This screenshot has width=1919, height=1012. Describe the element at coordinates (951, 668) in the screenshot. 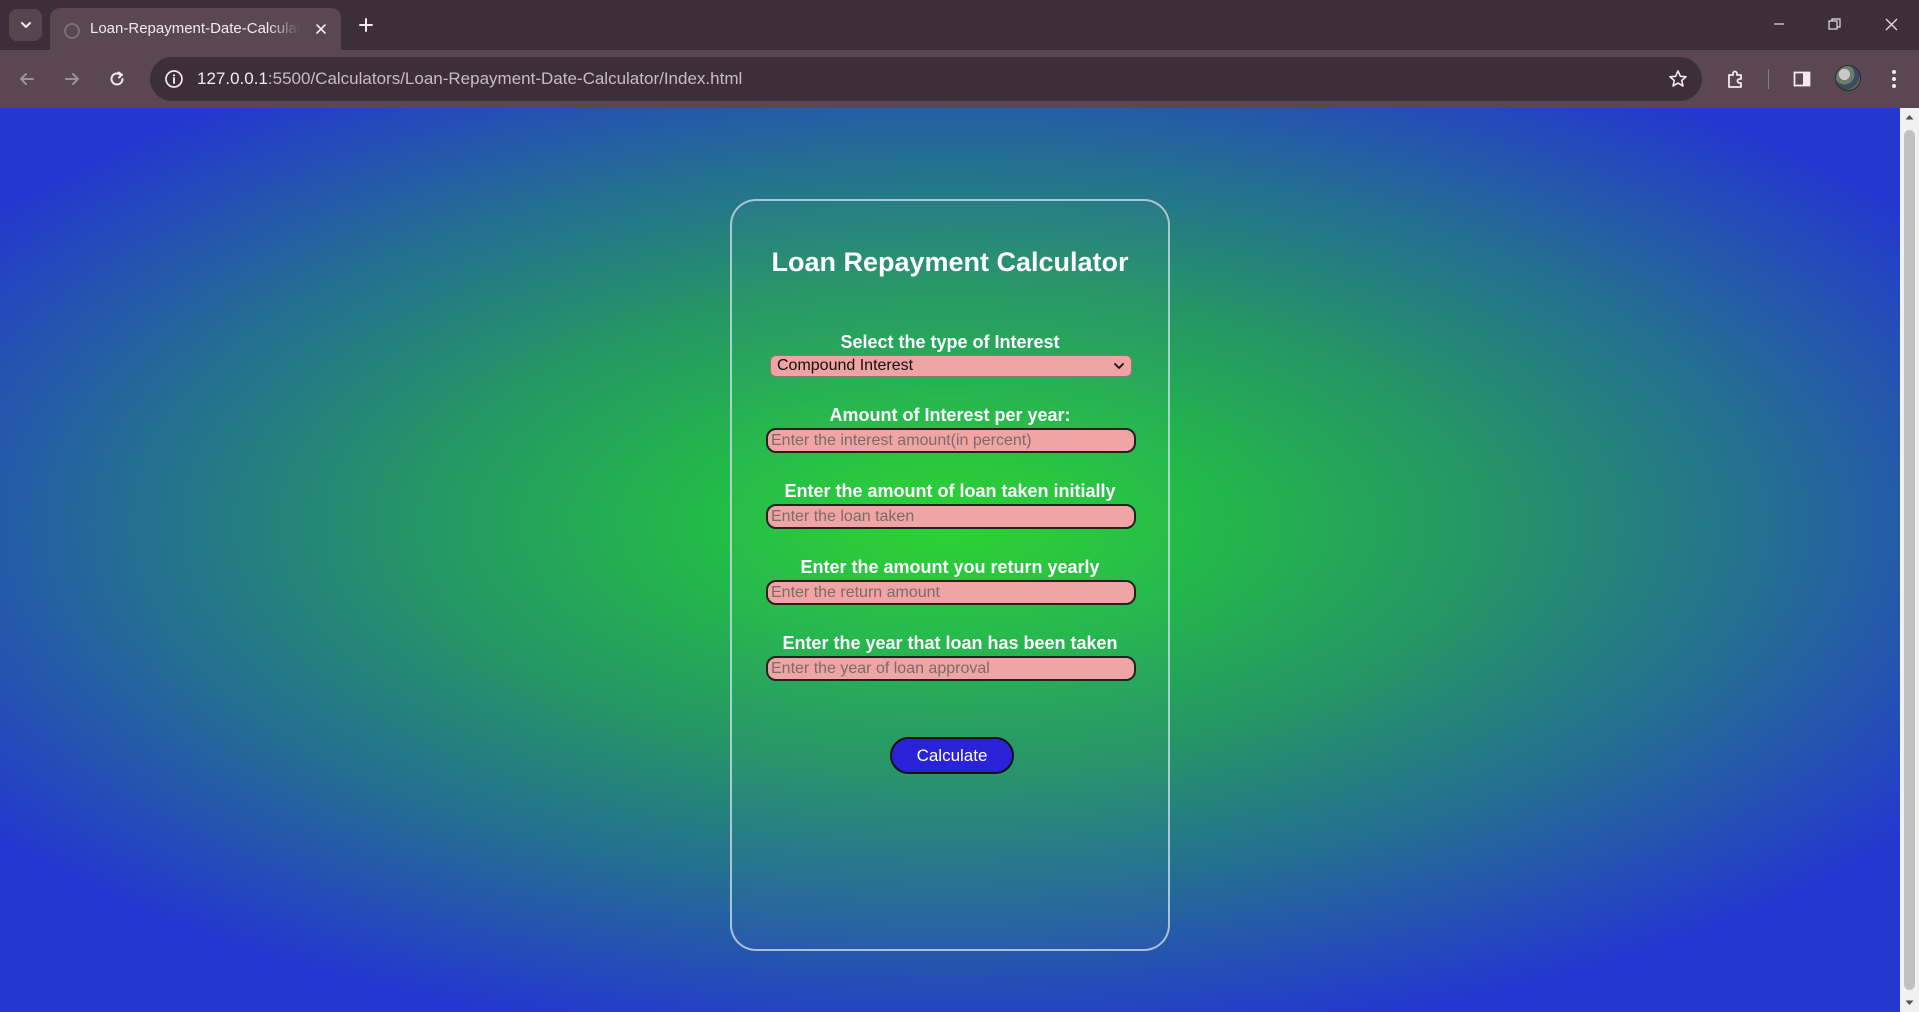

I see `loan-year-input` at that location.